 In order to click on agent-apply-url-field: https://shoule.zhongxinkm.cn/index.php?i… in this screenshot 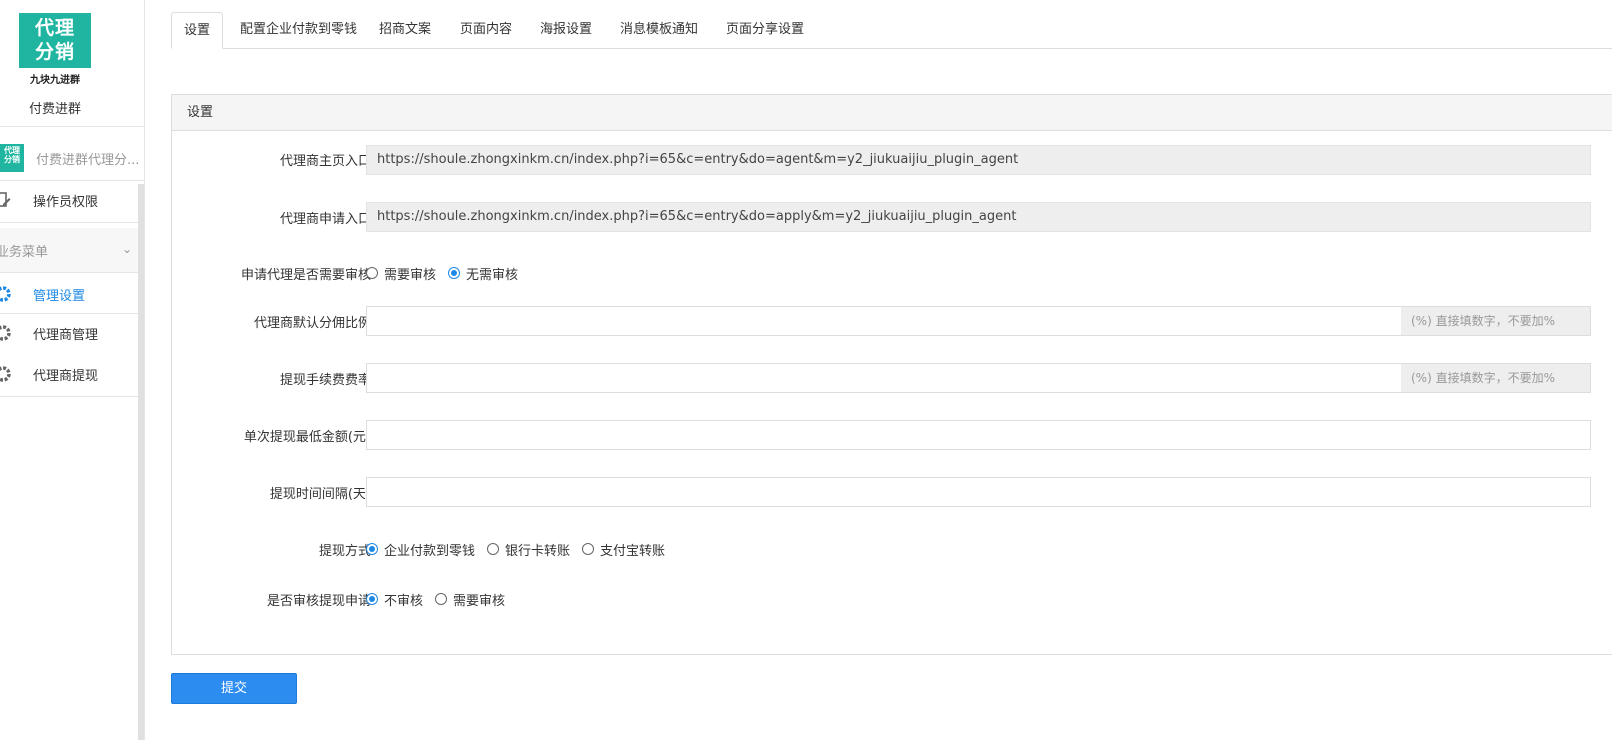, I will do `click(978, 217)`.